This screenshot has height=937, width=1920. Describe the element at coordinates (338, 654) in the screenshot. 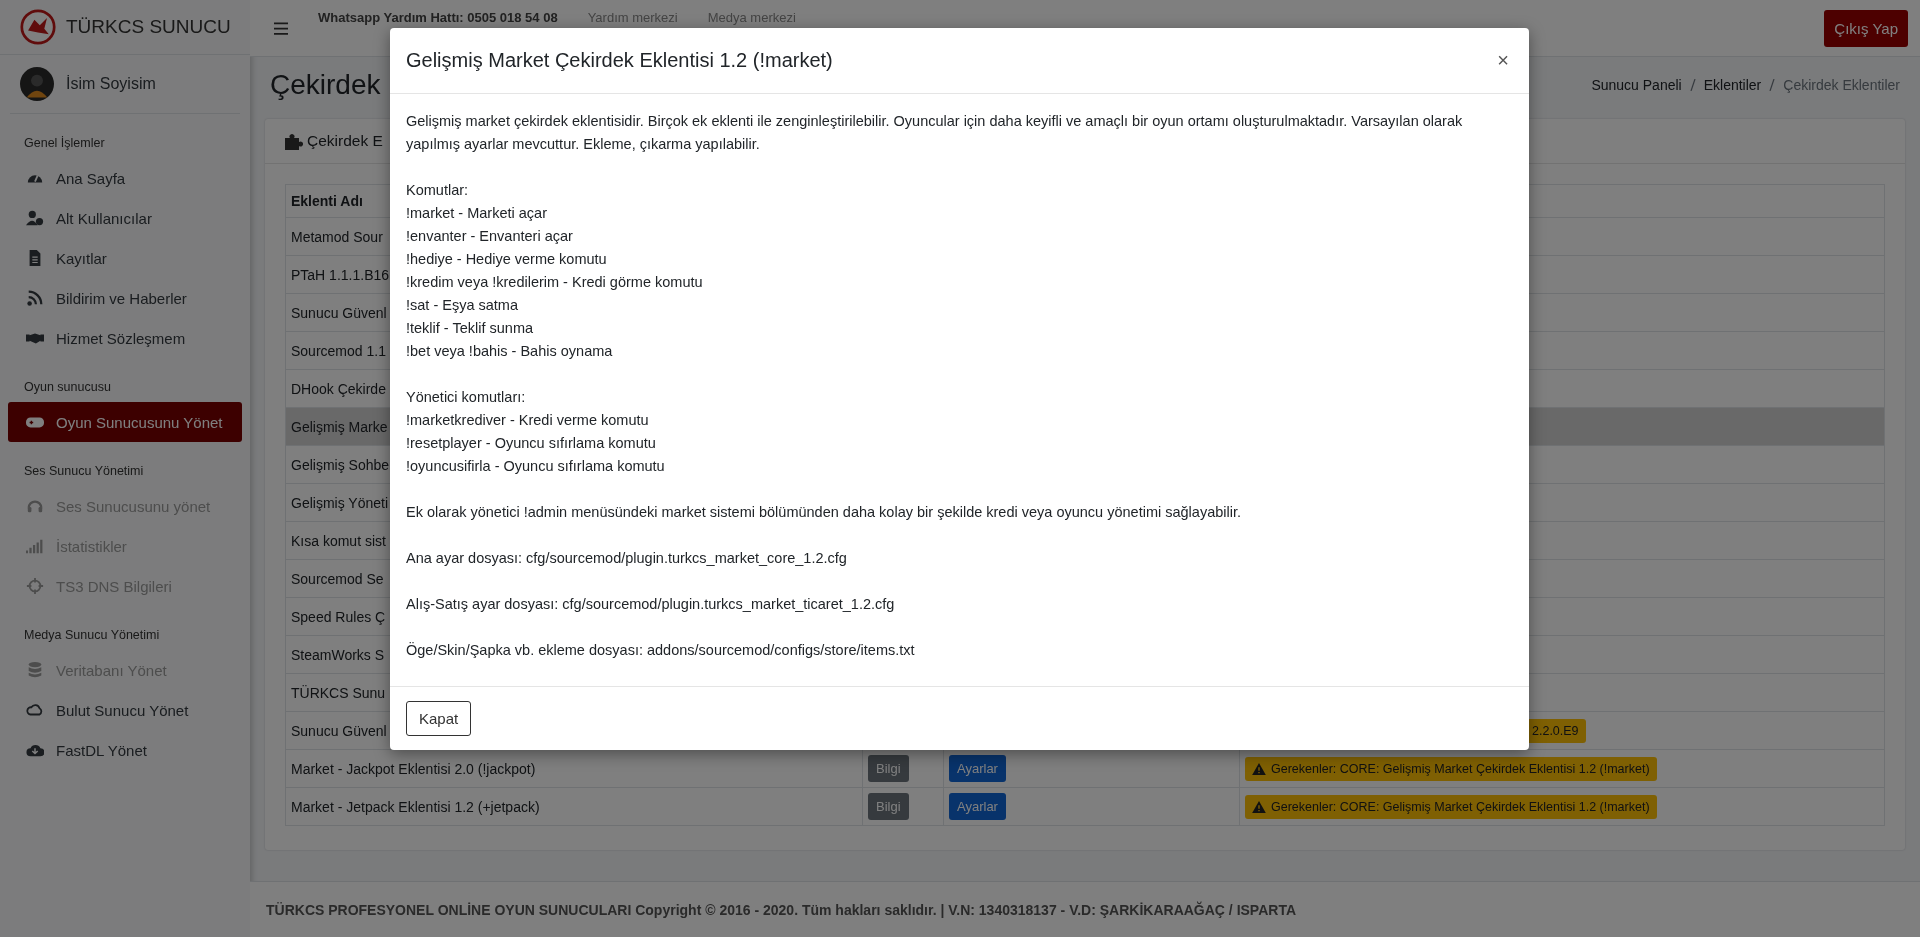

I see `plugin-name: SteamWorks S` at that location.